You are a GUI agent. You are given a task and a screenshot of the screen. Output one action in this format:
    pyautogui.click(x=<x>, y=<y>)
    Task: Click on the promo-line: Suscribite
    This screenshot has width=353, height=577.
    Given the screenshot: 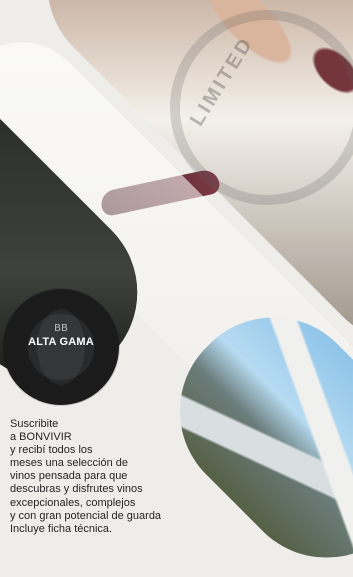 What is the action you would take?
    pyautogui.click(x=34, y=424)
    